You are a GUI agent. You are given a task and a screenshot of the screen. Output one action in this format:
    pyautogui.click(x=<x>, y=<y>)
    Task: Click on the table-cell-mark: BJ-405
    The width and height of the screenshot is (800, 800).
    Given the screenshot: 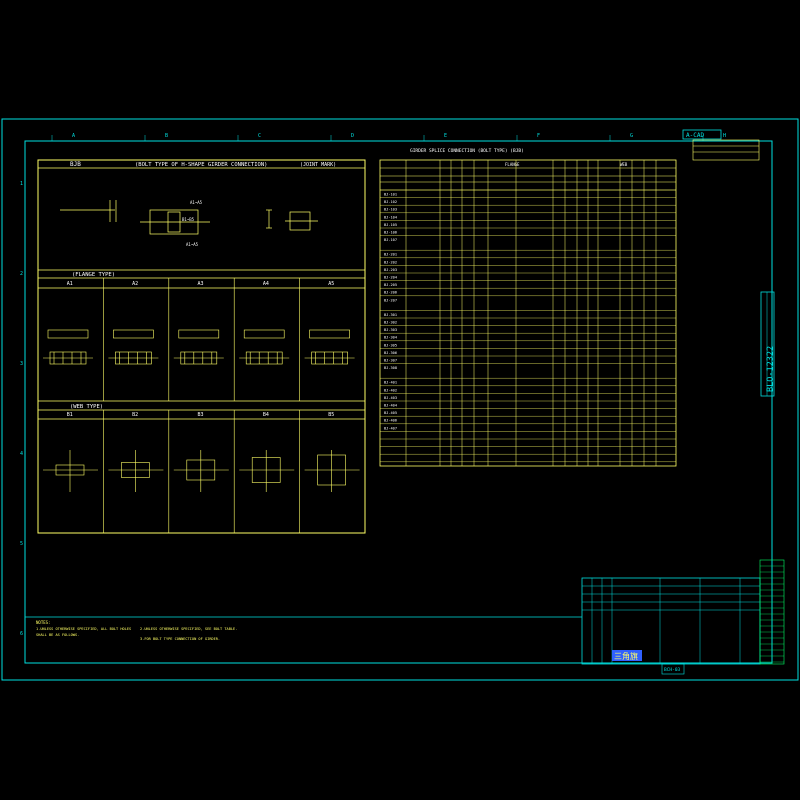 What is the action you would take?
    pyautogui.click(x=390, y=413)
    